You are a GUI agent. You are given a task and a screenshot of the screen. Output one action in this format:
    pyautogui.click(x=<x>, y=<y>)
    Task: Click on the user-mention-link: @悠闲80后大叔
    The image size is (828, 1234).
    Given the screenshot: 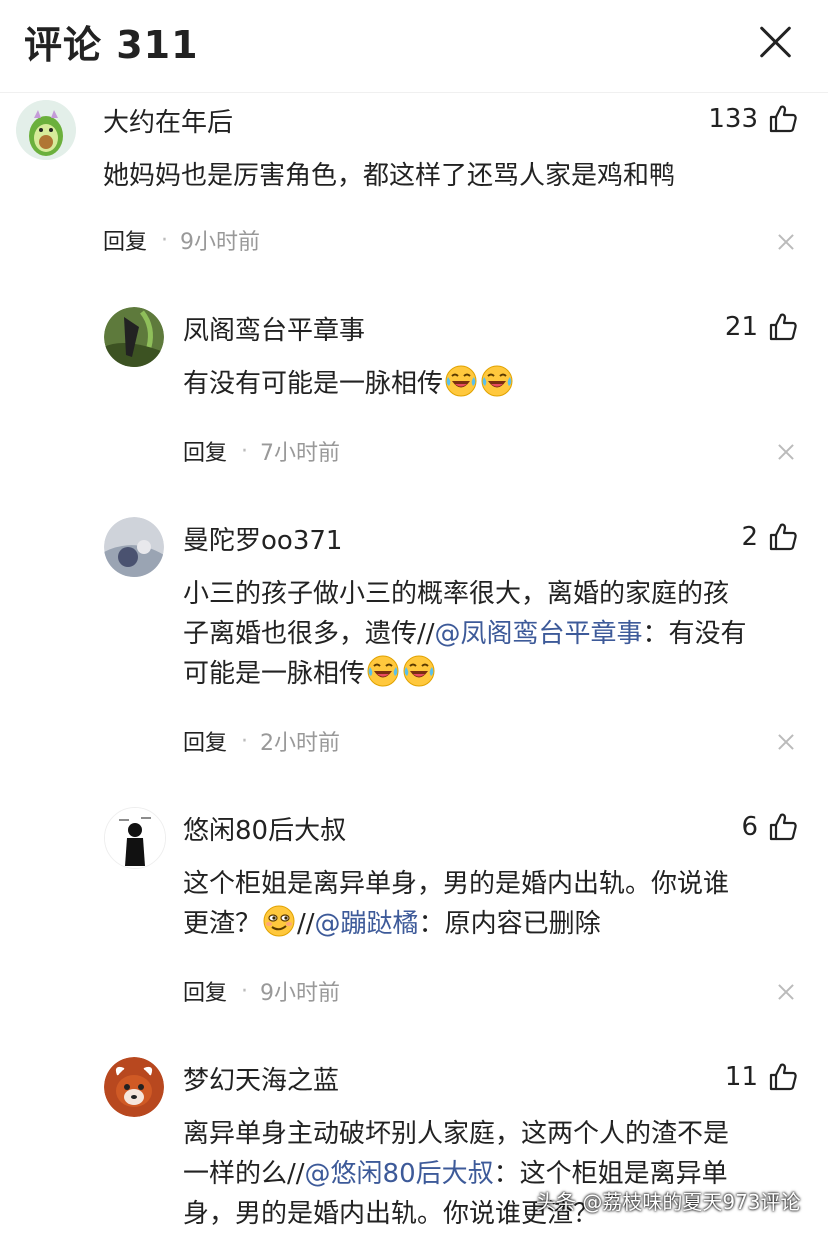 What is the action you would take?
    pyautogui.click(x=399, y=1174)
    